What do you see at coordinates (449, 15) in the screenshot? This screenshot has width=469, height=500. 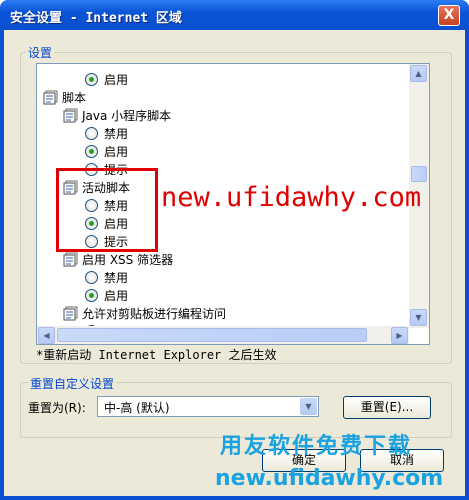 I see `close-button: X` at bounding box center [449, 15].